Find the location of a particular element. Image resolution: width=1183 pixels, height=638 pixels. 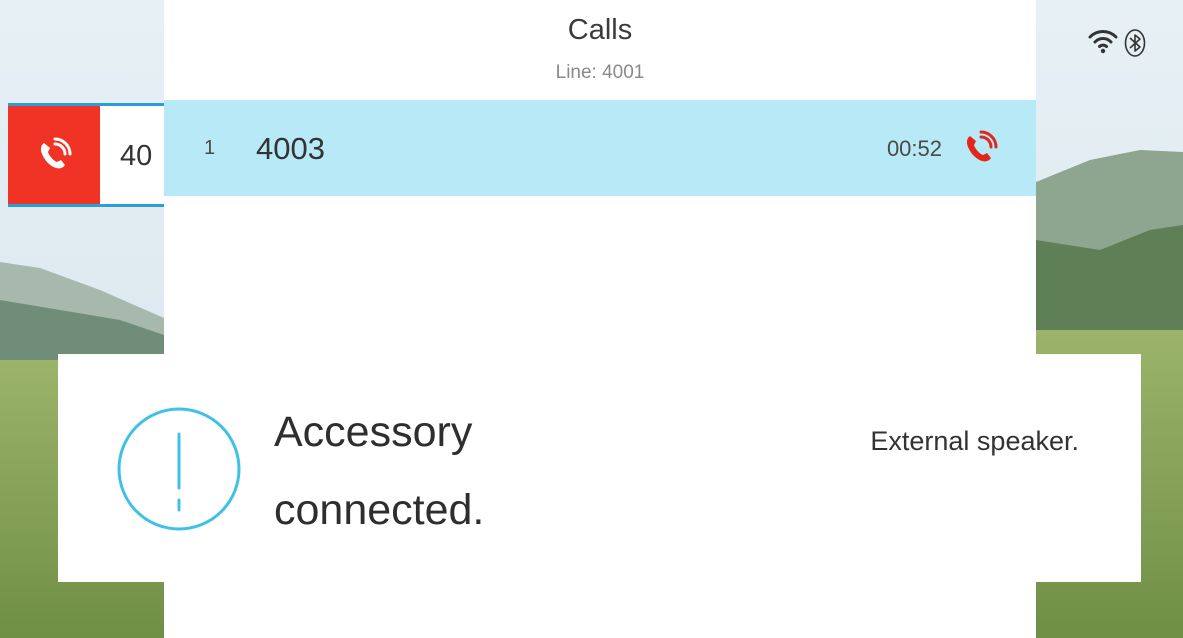

session-tab-status is located at coordinates (54, 155).